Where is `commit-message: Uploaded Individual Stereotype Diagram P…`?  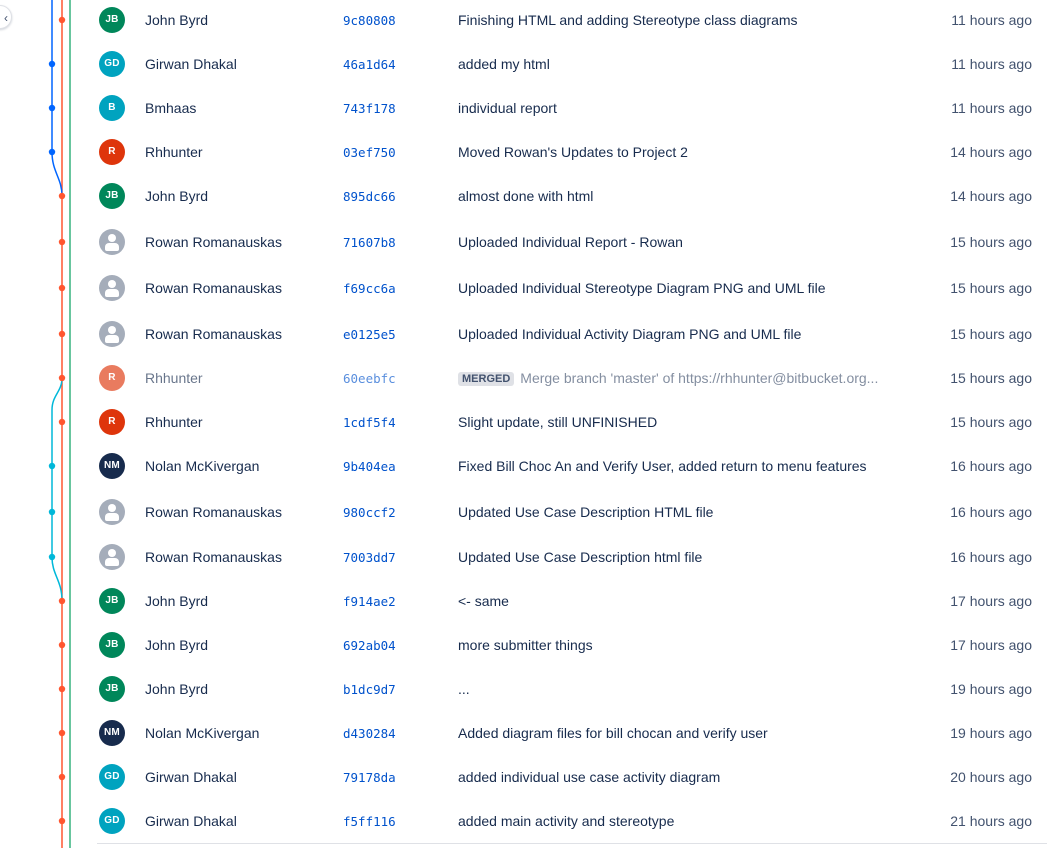 commit-message: Uploaded Individual Stereotype Diagram P… is located at coordinates (693, 288).